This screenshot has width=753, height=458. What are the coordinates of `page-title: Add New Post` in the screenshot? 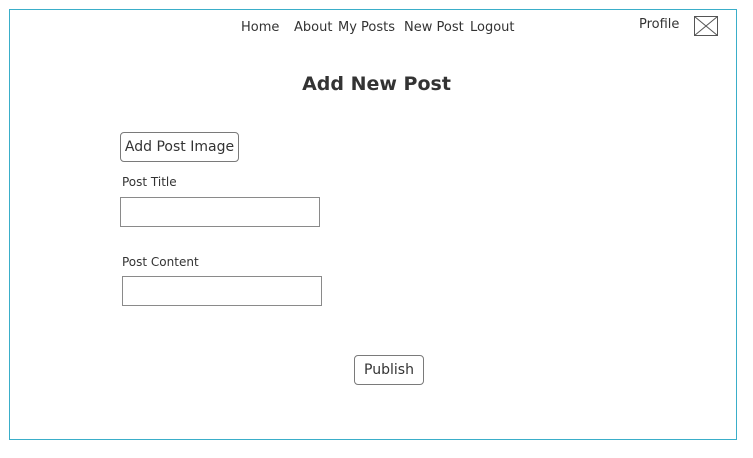 It's located at (376, 84).